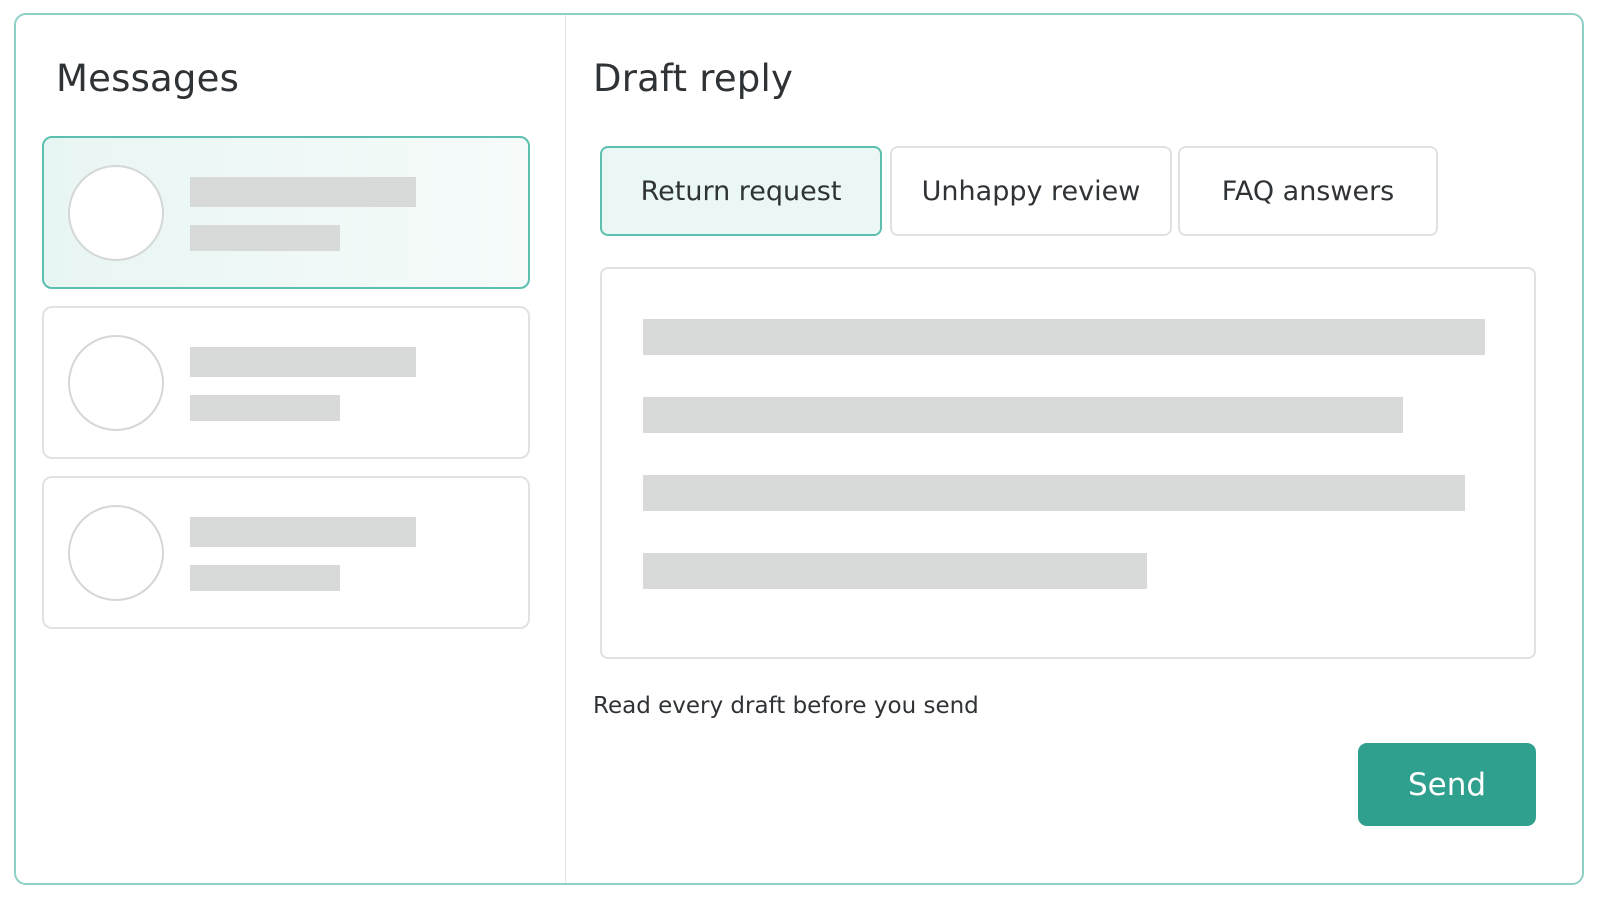 The height and width of the screenshot is (900, 1600). I want to click on tab-unhappy-review: Unhappy review, so click(1031, 191).